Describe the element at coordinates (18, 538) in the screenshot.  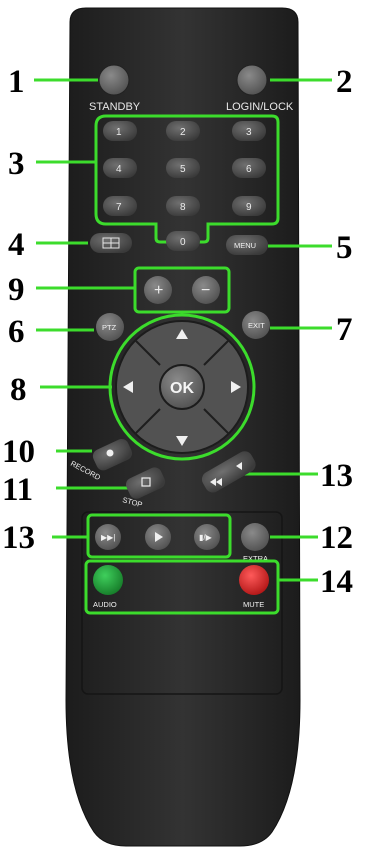
I see `callout-13-left: 13` at that location.